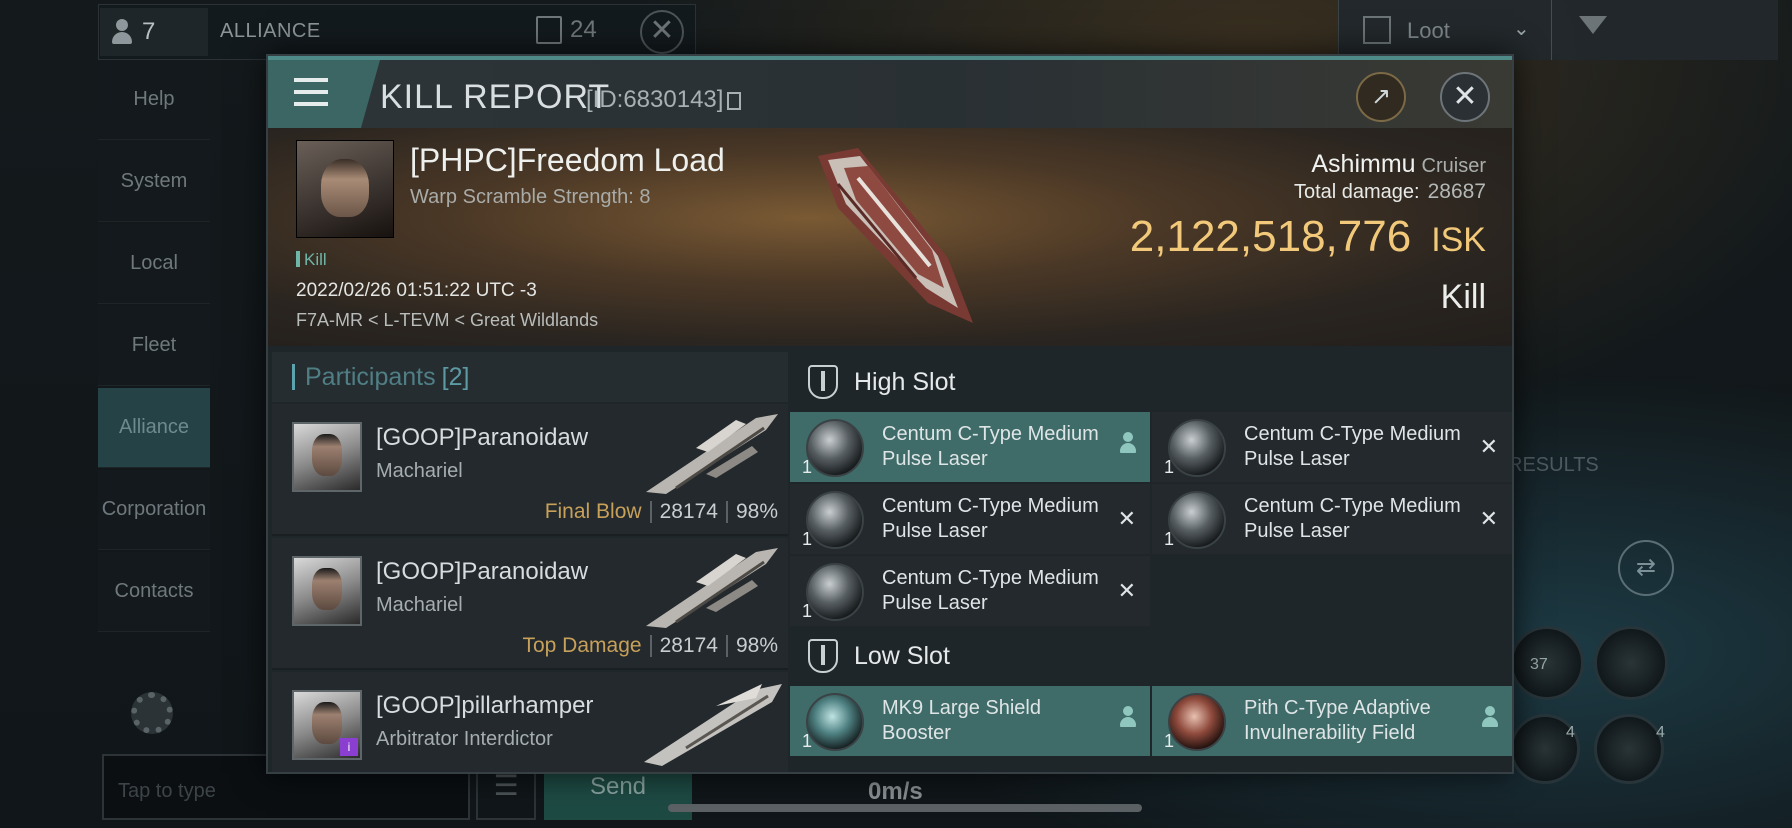  I want to click on kill-report-id: [ID:6830143], so click(664, 100).